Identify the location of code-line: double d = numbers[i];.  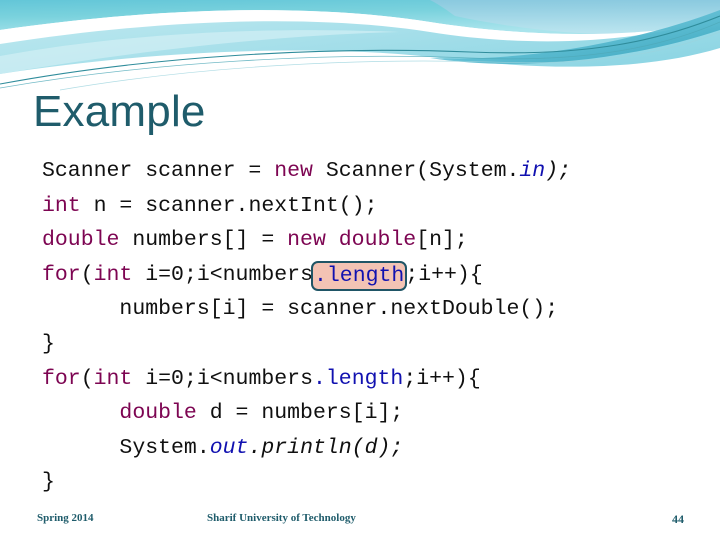
(362, 413).